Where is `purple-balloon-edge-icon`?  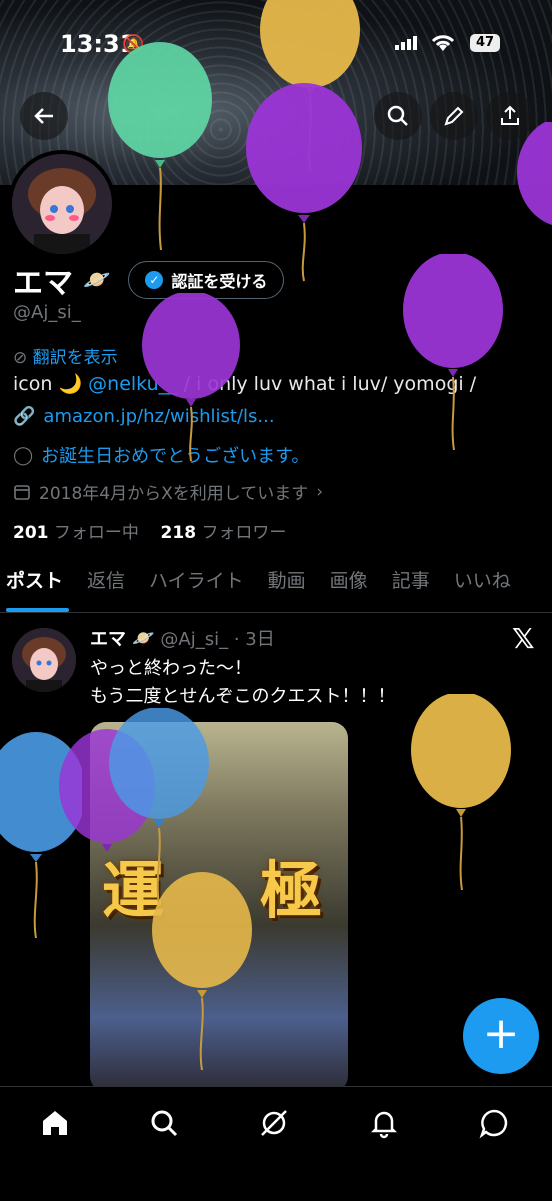
purple-balloon-edge-icon is located at coordinates (534, 173).